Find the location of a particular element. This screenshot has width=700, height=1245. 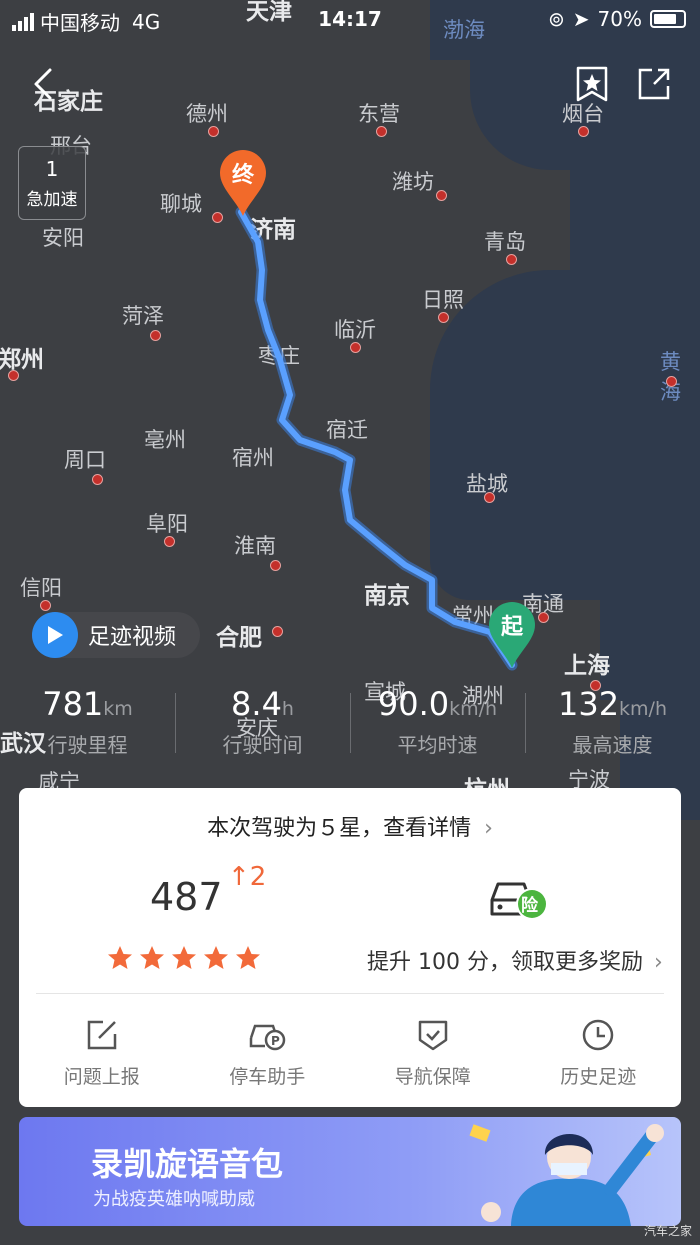

share-button is located at coordinates (654, 84).